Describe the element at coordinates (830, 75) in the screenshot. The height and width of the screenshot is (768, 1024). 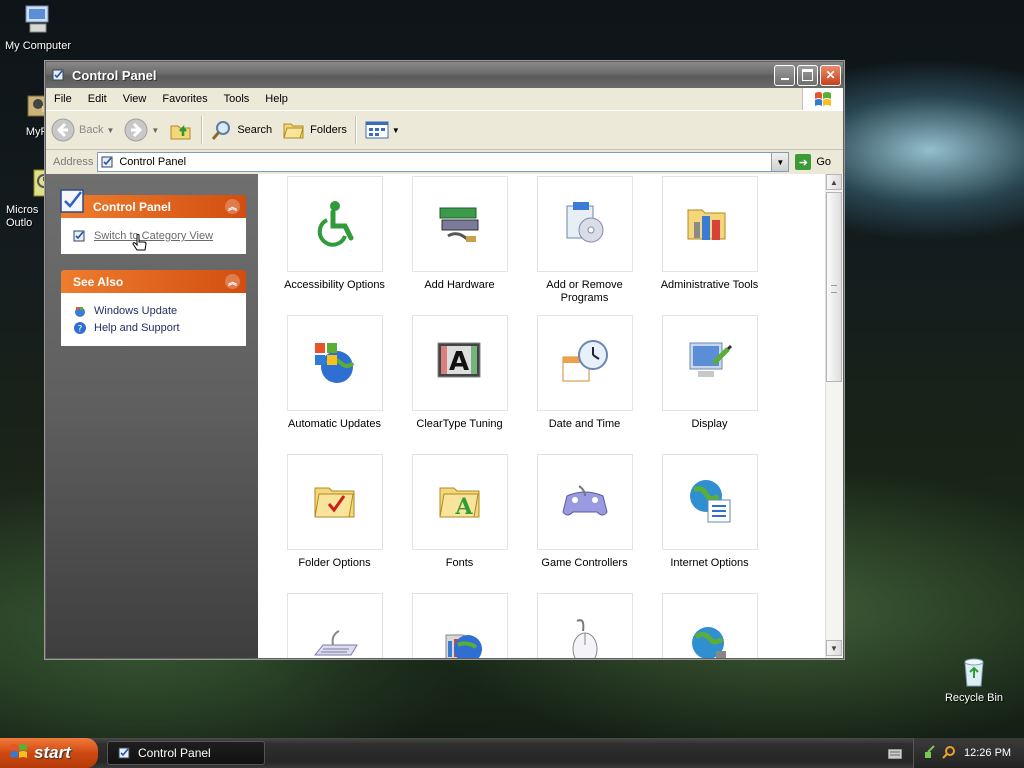
I see `close-button: ✕` at that location.